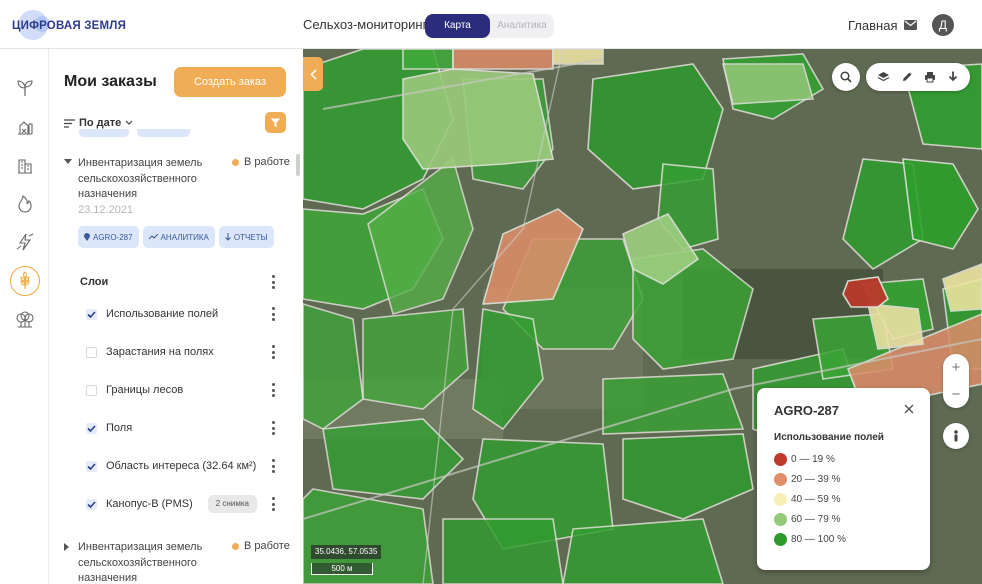  I want to click on forest-icon, so click(25, 320).